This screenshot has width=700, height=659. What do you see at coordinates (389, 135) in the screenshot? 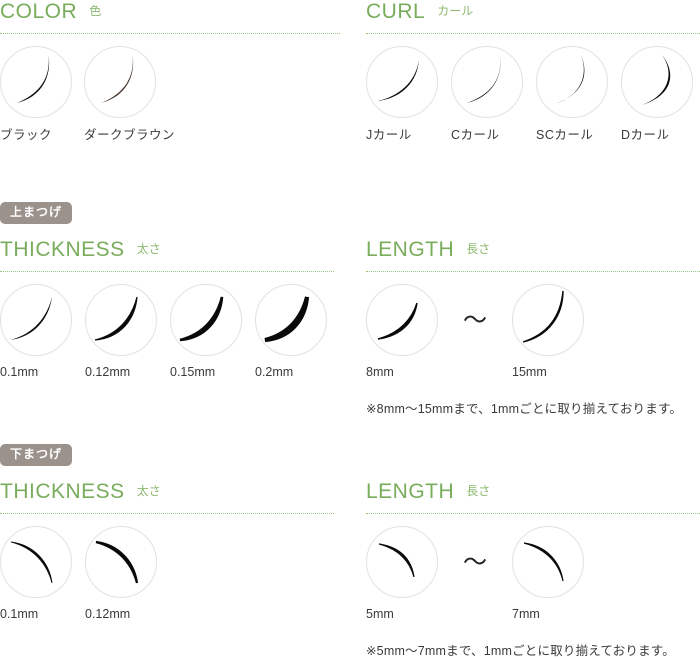
I see `swatch-label: Jカール` at bounding box center [389, 135].